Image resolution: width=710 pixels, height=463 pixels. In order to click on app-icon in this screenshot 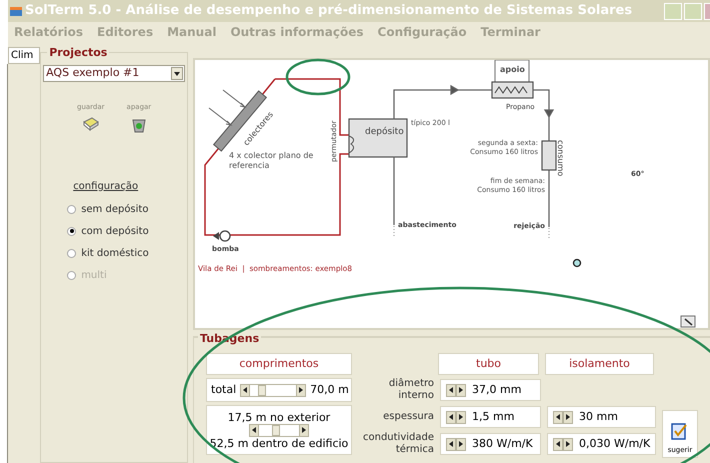, I will do `click(16, 11)`.